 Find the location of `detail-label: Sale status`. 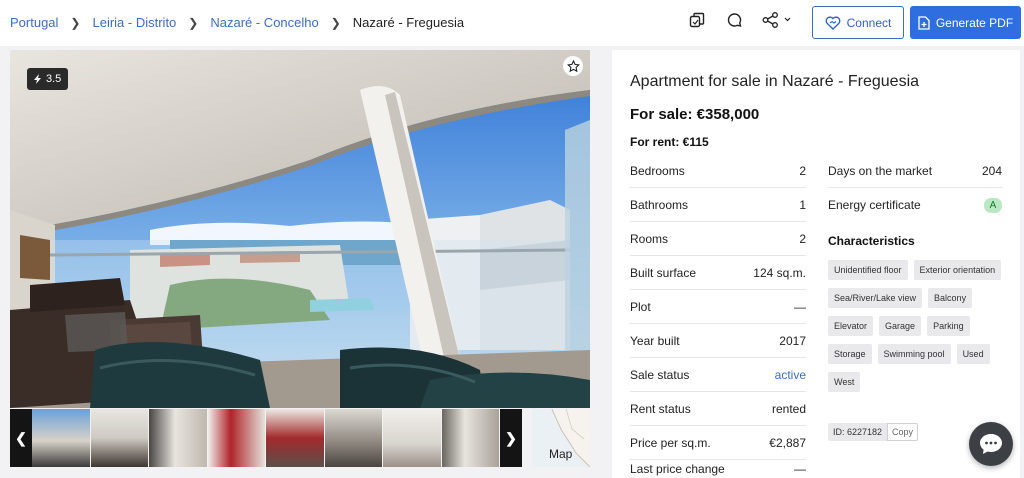

detail-label: Sale status is located at coordinates (660, 374).